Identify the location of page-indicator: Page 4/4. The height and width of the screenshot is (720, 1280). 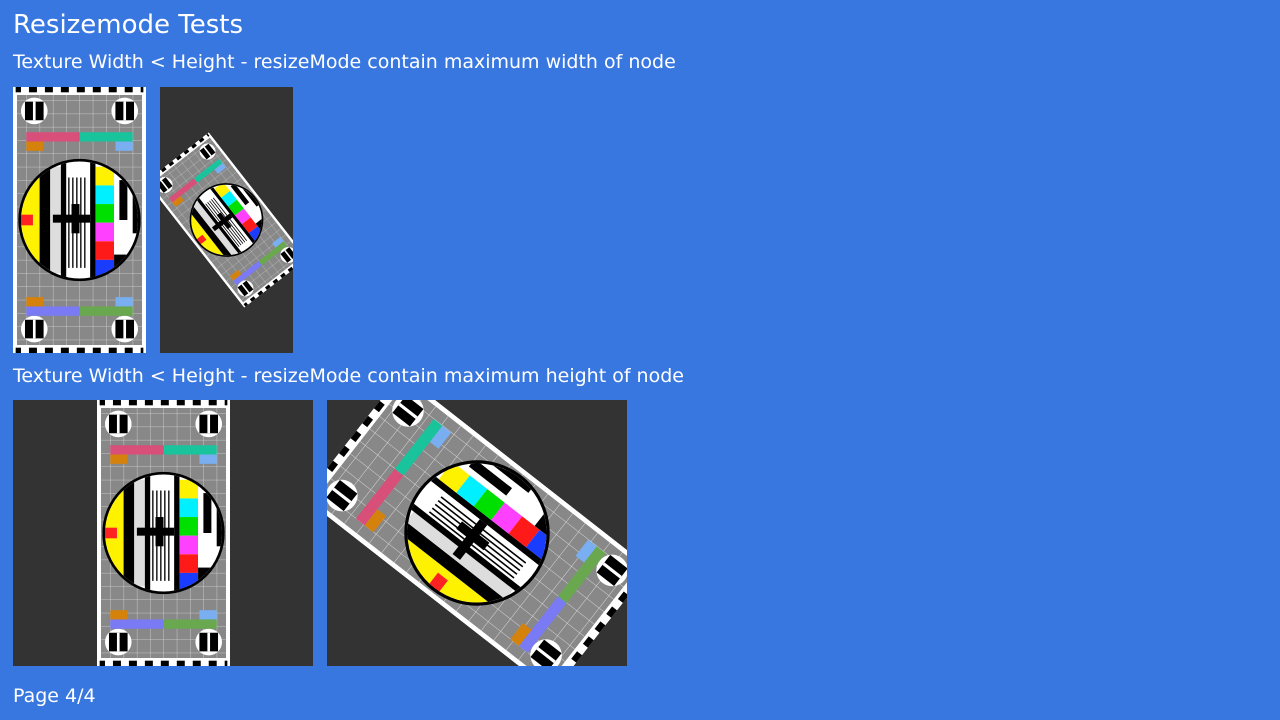
(54, 696).